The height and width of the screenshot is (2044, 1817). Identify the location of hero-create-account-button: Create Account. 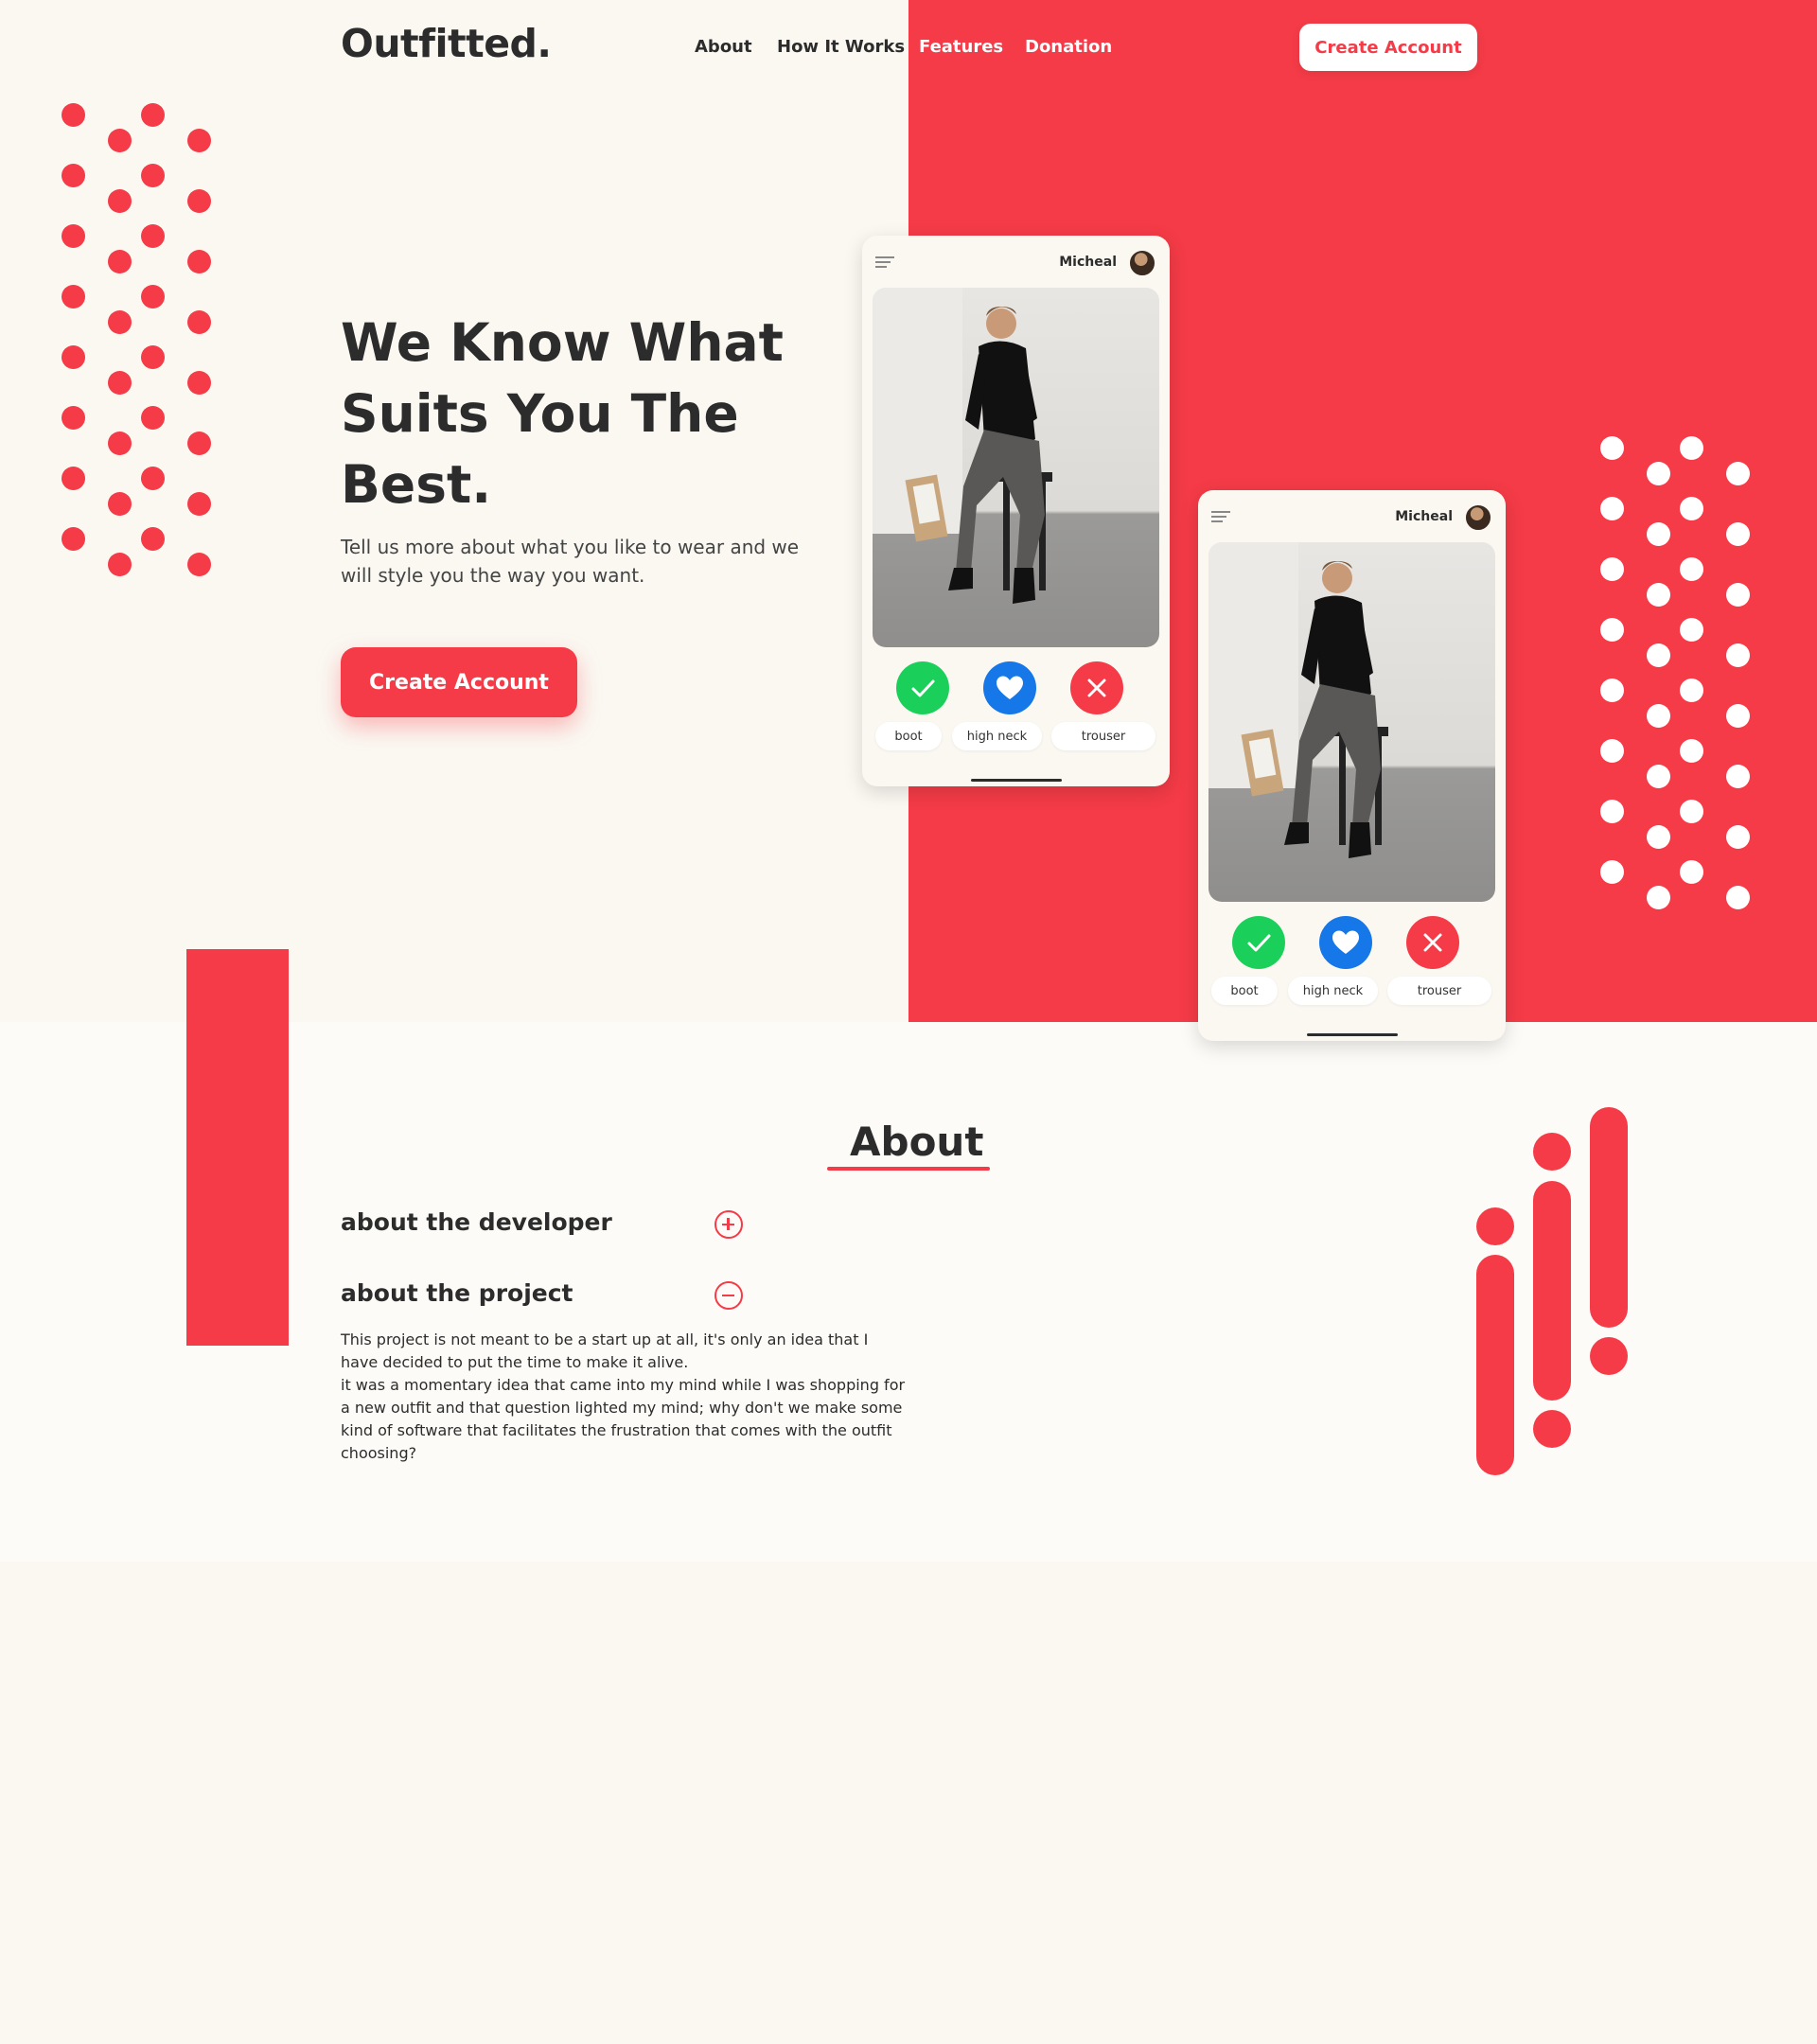
(459, 682).